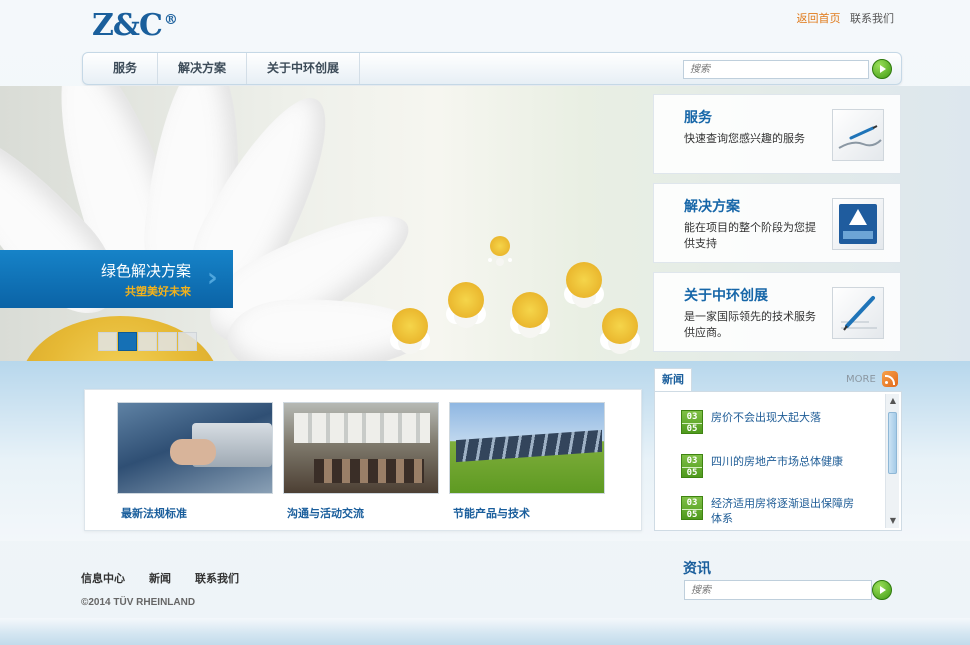  Describe the element at coordinates (892, 443) in the screenshot. I see `scroll-thumb` at that location.